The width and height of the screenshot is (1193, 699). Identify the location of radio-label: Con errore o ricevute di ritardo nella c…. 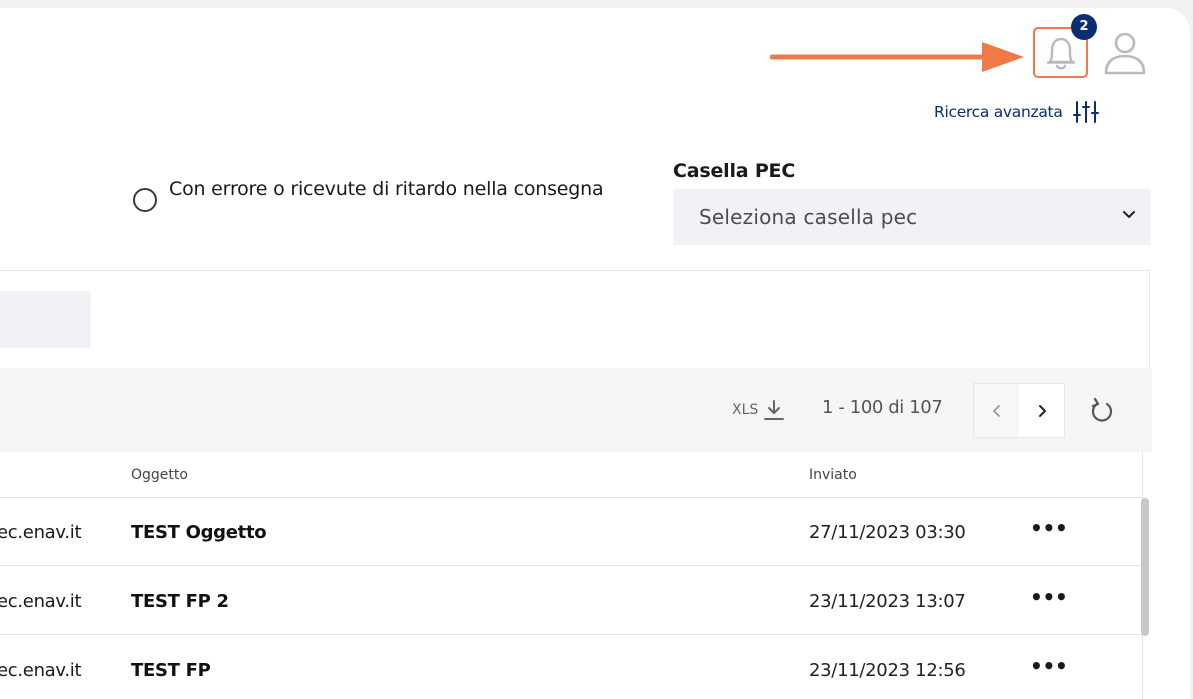
(386, 189).